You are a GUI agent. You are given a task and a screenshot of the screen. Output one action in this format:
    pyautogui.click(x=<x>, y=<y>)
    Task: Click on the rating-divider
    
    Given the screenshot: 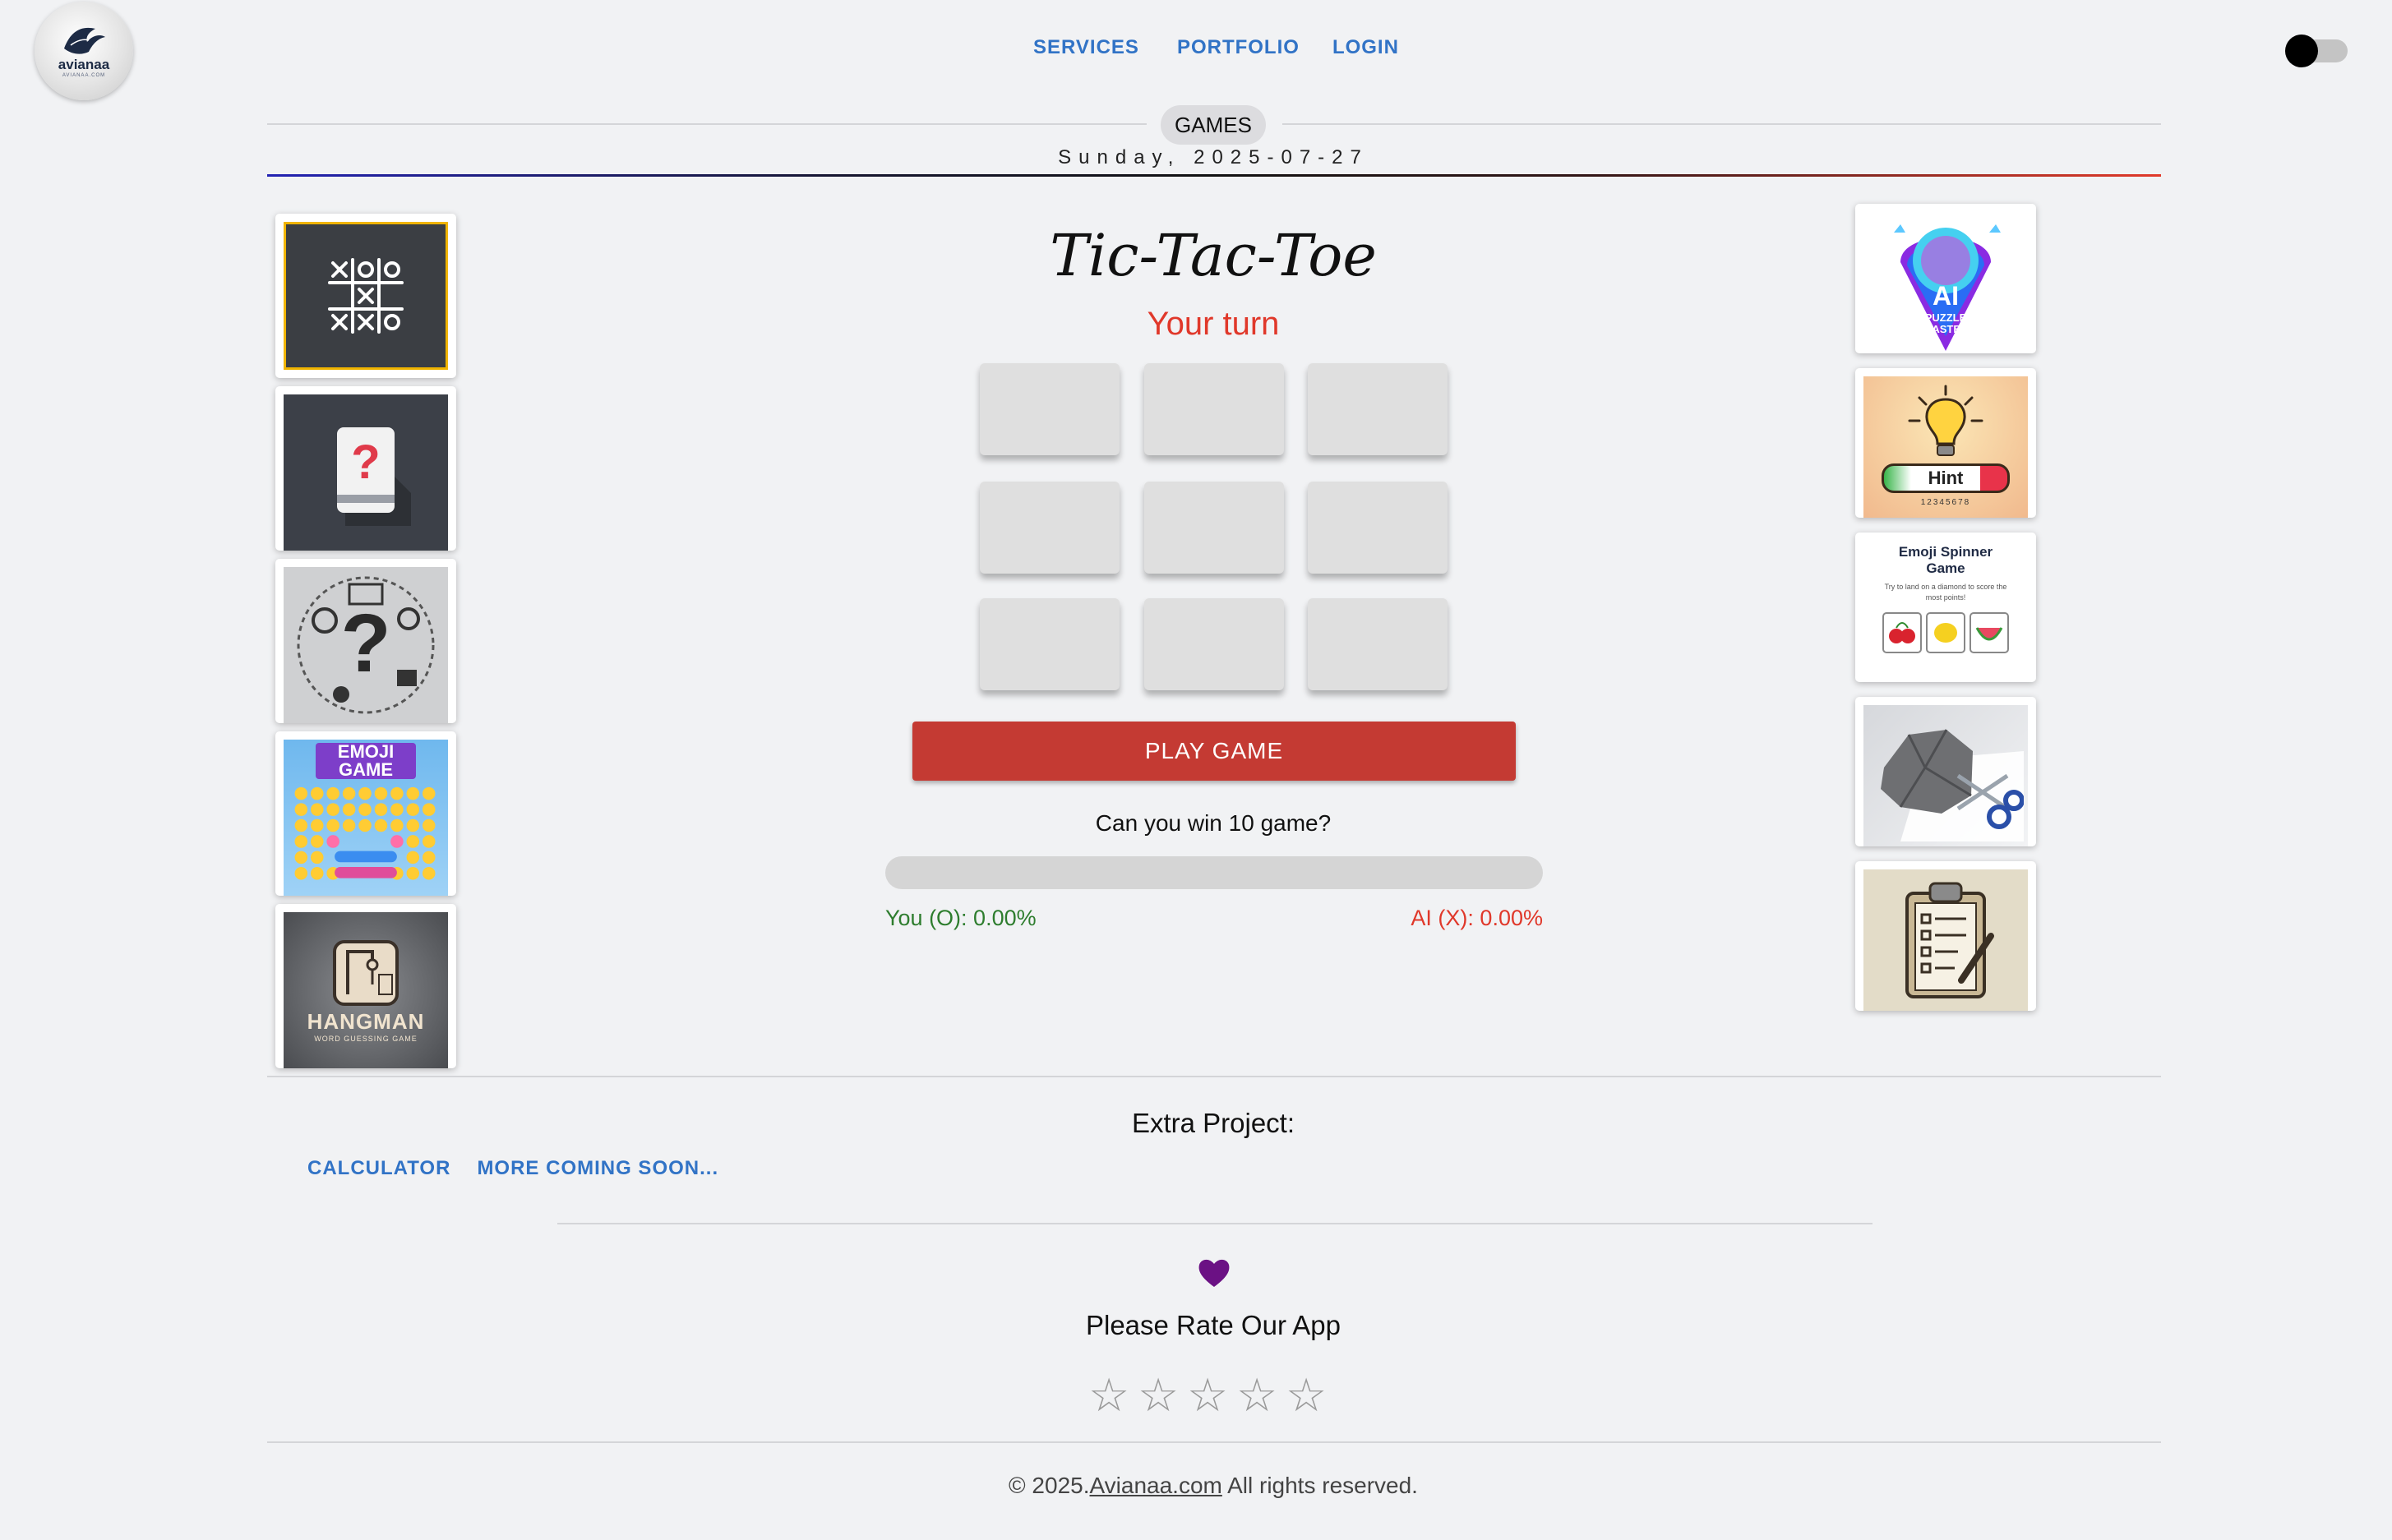 What is the action you would take?
    pyautogui.click(x=1215, y=1223)
    